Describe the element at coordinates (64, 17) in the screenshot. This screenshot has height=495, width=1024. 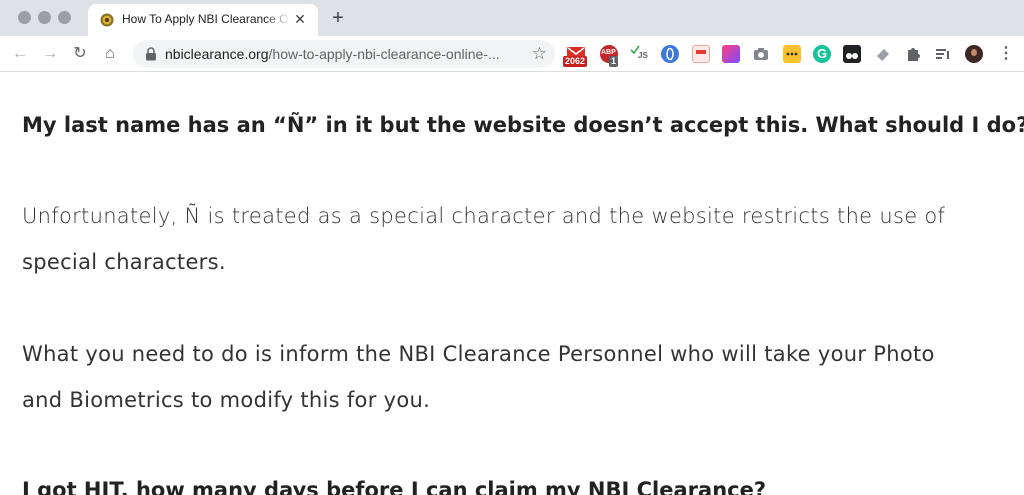
I see `window-maximize-button` at that location.